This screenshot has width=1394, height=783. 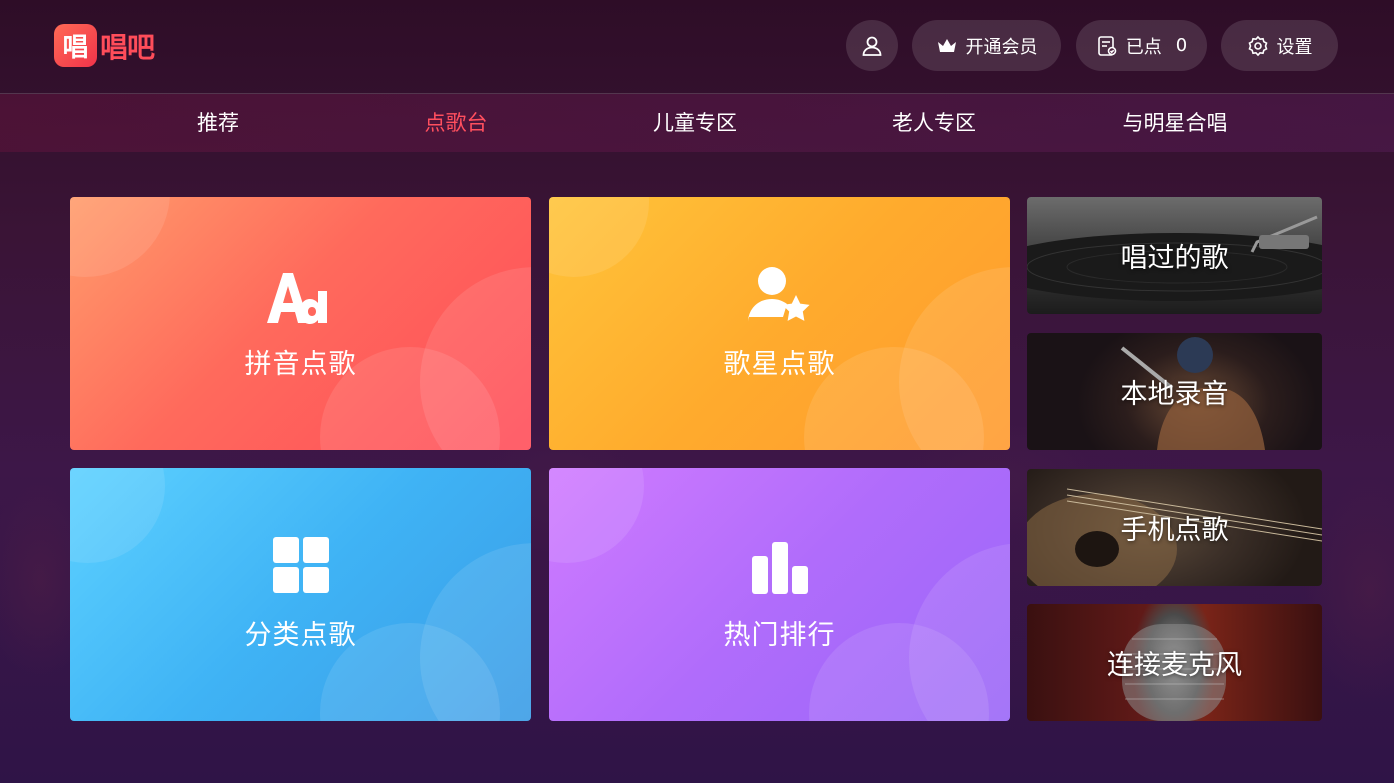 What do you see at coordinates (1001, 47) in the screenshot?
I see `vip-label: 开通会员` at bounding box center [1001, 47].